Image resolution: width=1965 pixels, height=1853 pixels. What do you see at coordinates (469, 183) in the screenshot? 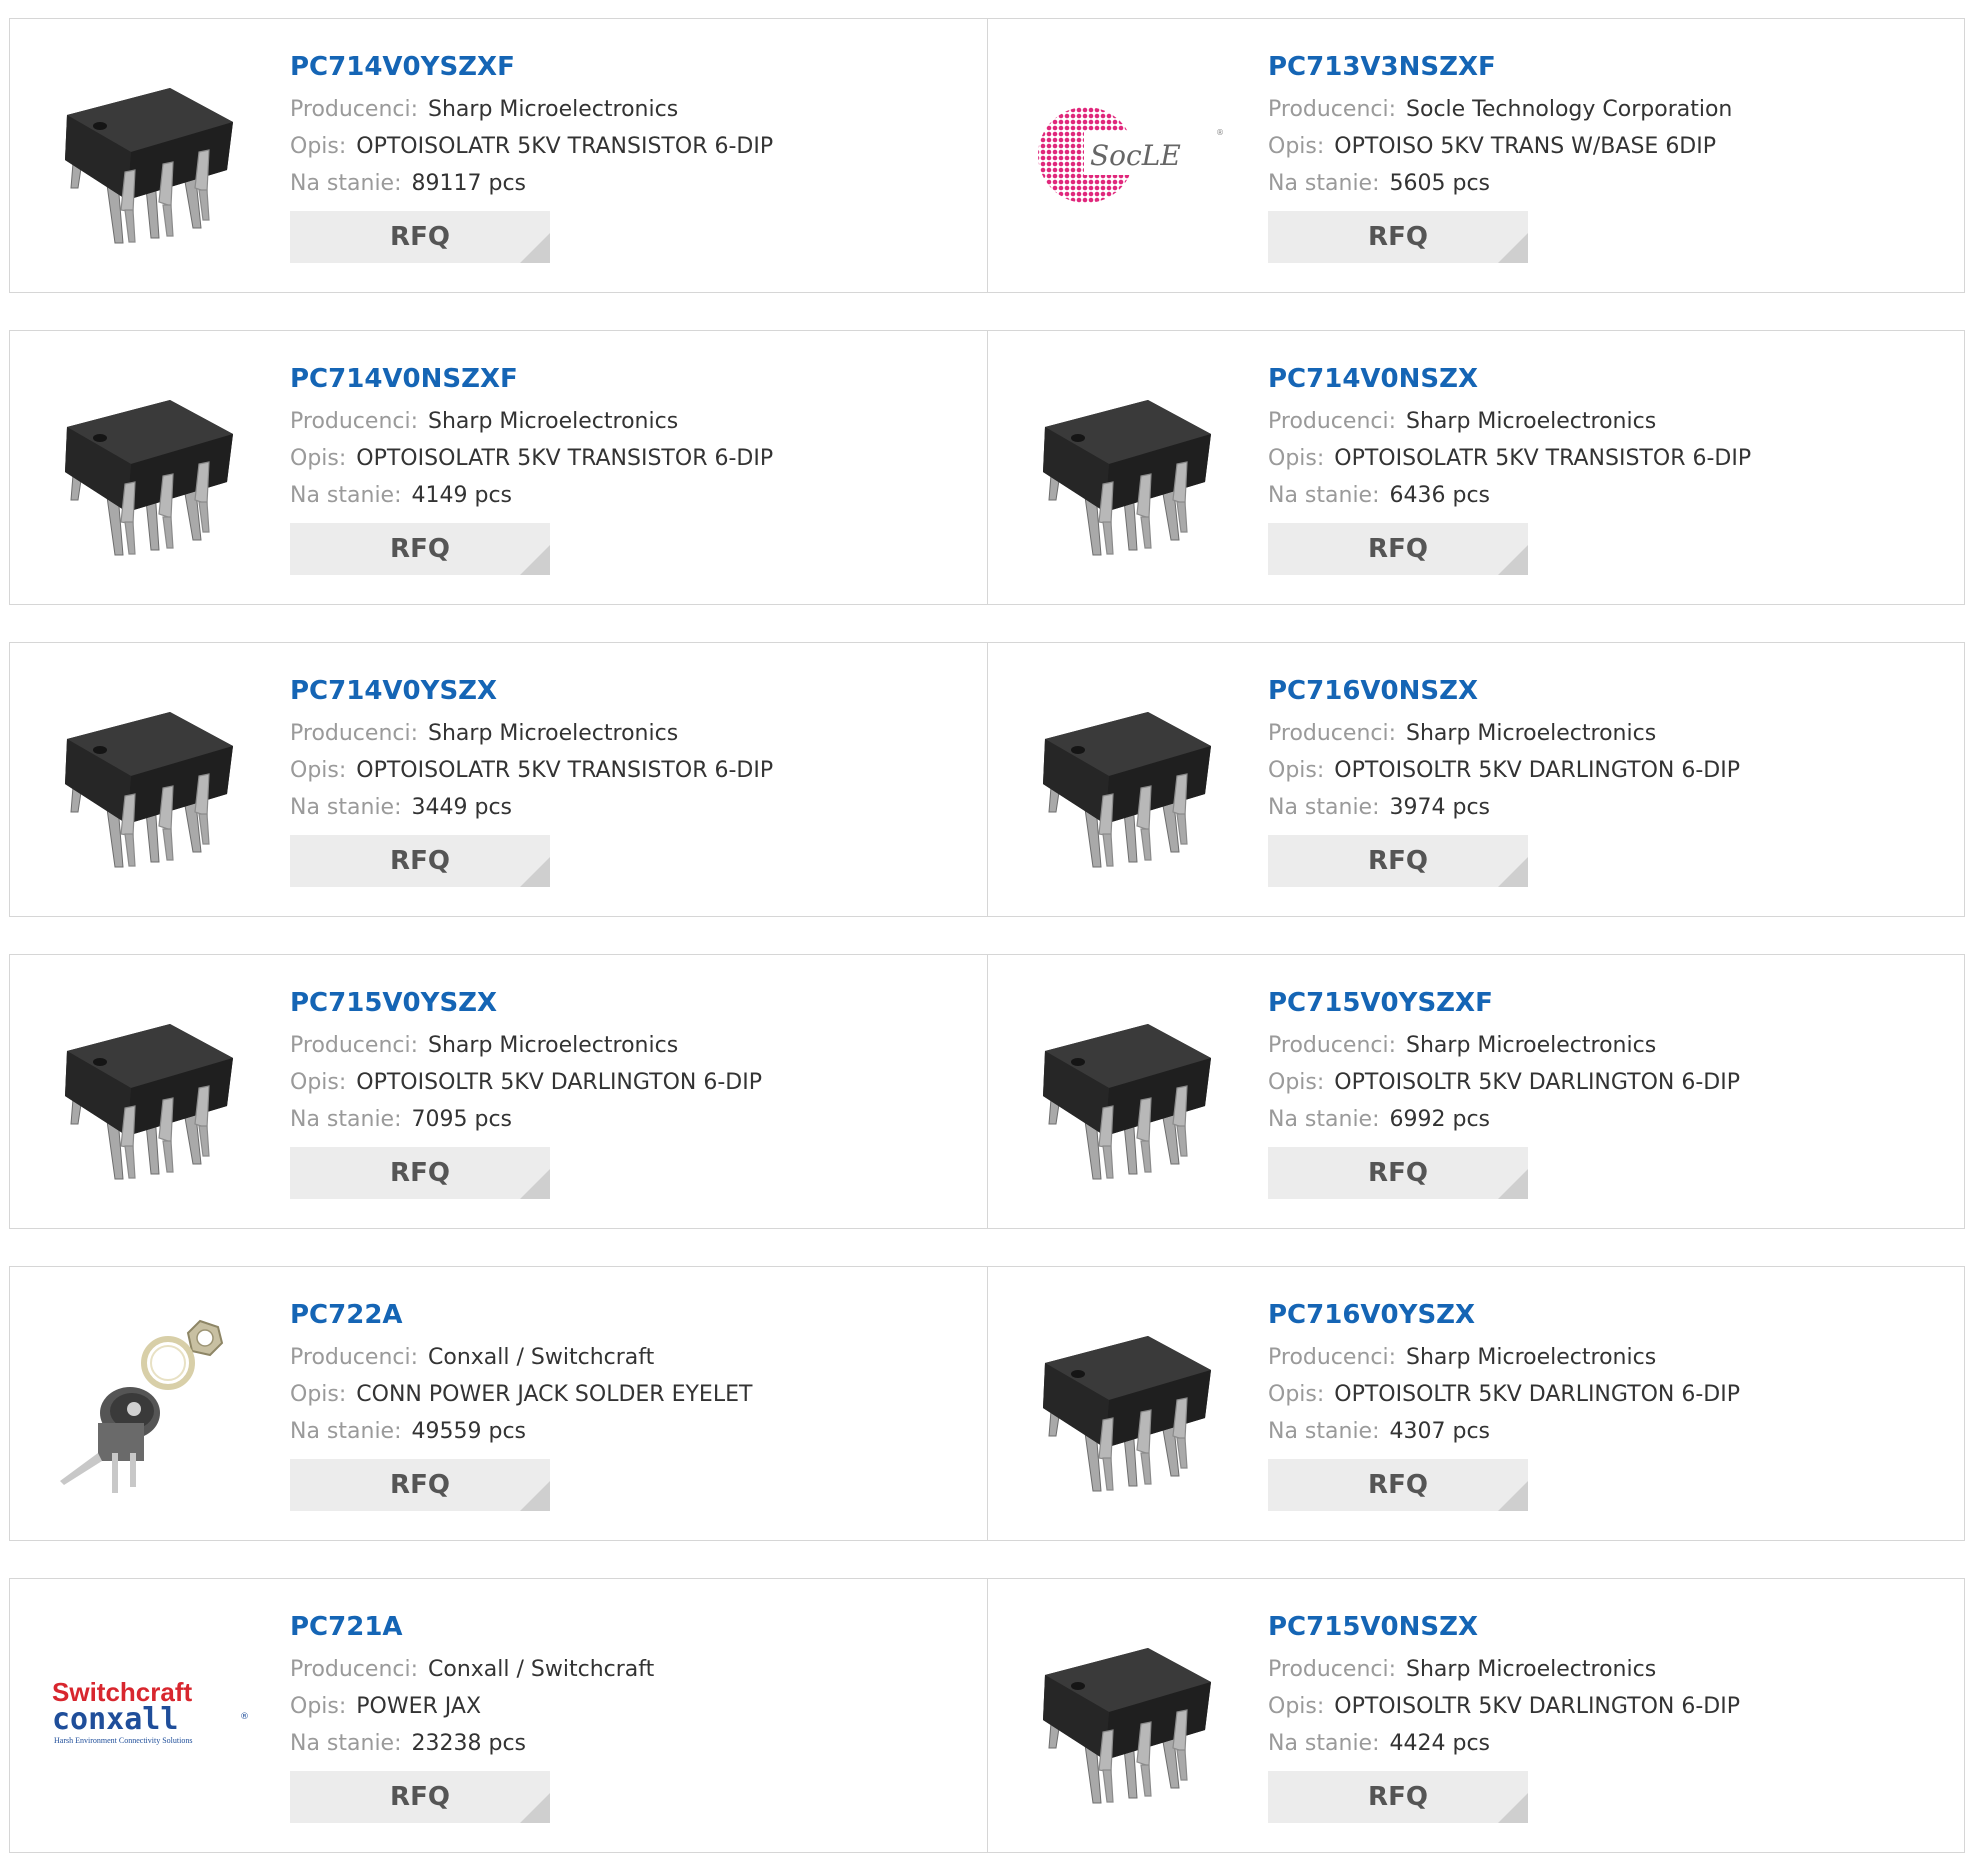
I see `stock-value: 89117 pcs` at bounding box center [469, 183].